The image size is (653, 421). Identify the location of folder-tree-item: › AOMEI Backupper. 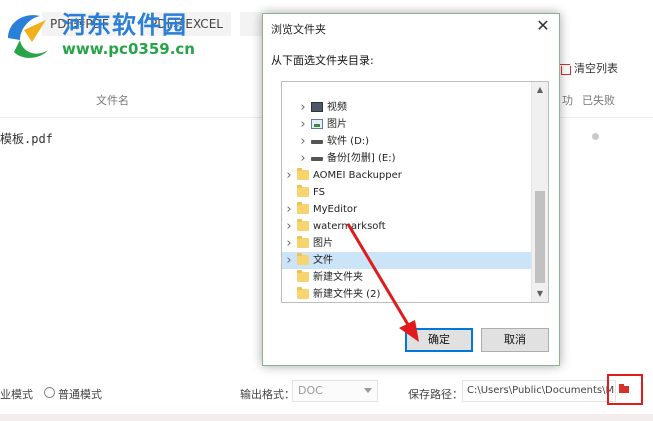
(407, 175).